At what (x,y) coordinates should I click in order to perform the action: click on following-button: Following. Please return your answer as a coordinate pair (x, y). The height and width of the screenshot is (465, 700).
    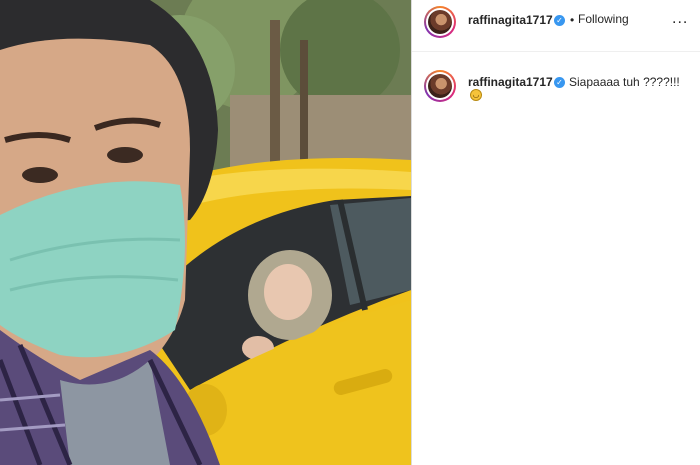
    Looking at the image, I should click on (603, 19).